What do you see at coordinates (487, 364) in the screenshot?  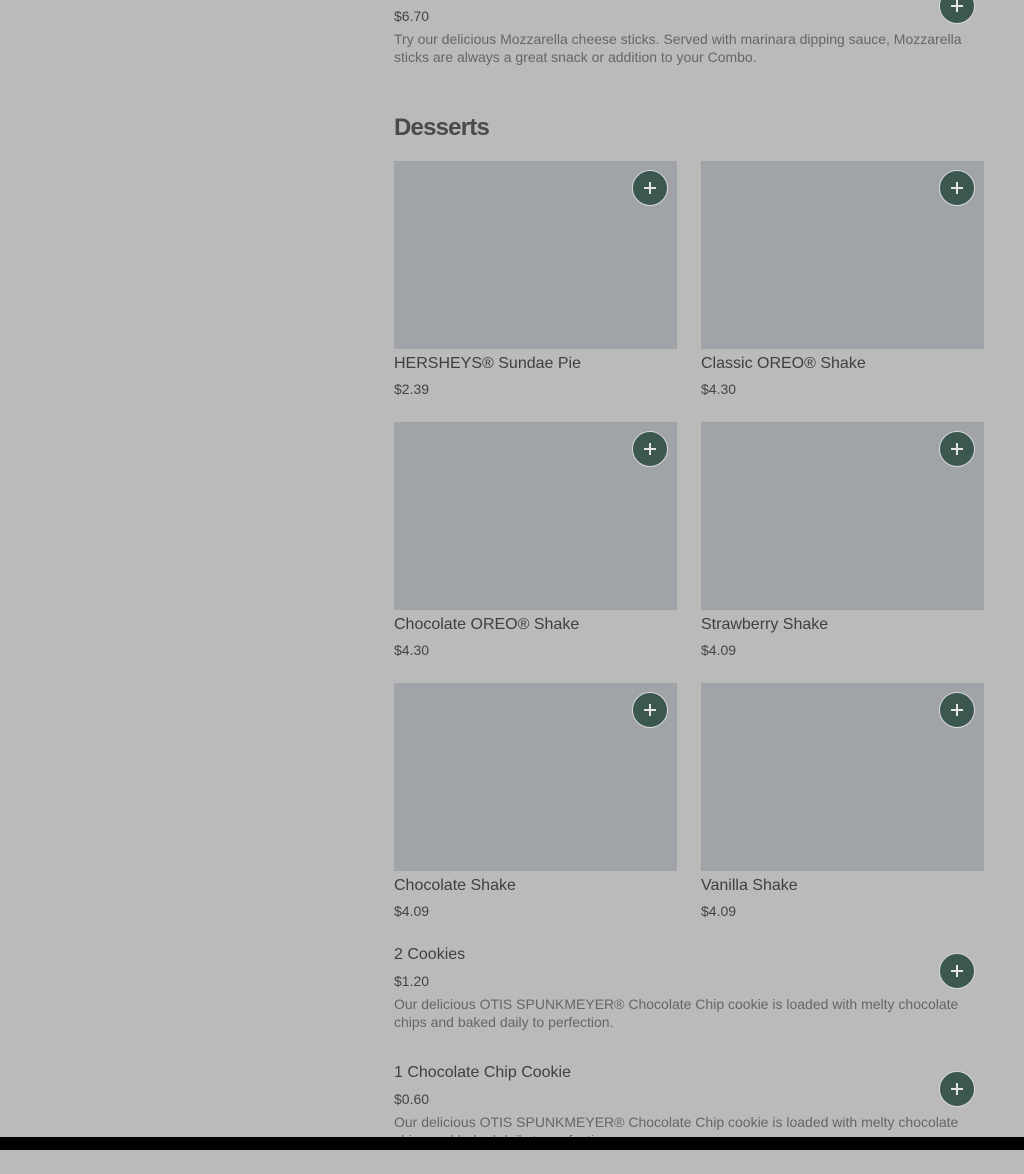 I see `menu-card-name: HERSHEYS® Sundae Pie` at bounding box center [487, 364].